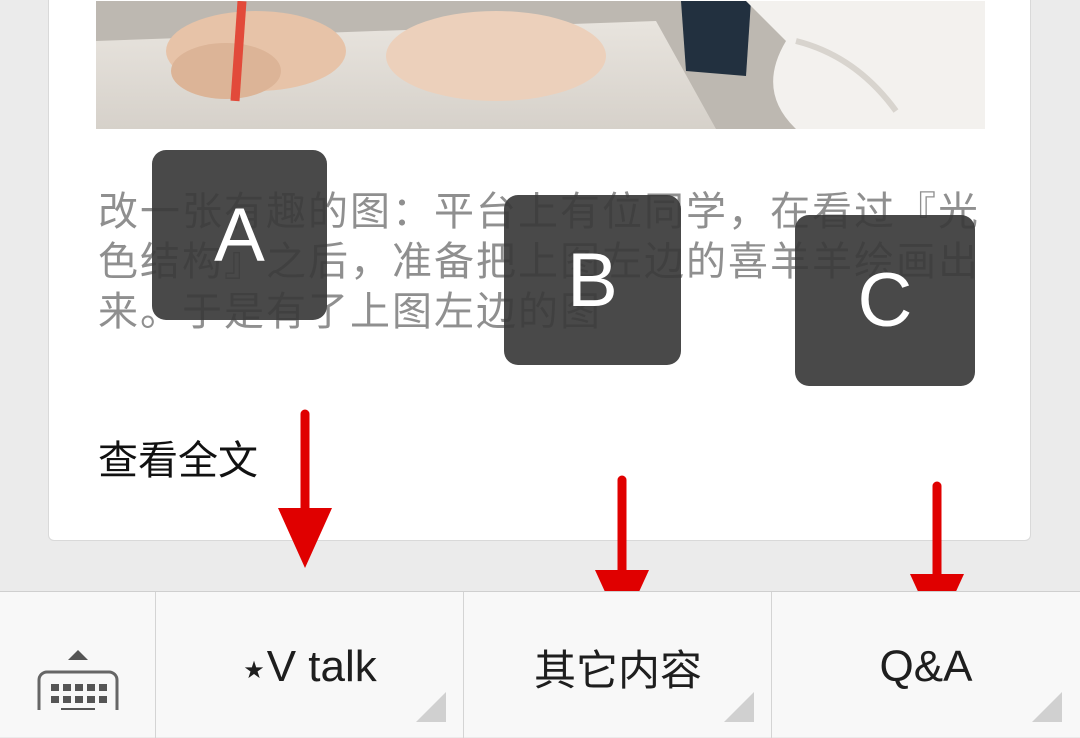  I want to click on article-cover-image, so click(540, 65).